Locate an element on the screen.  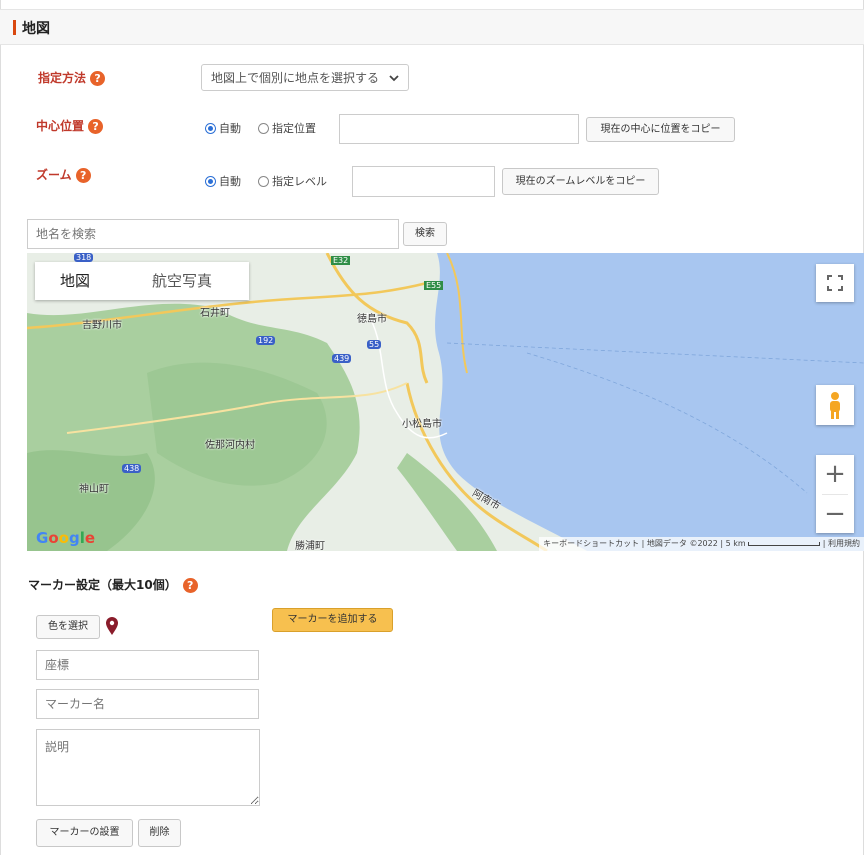
terms-link: 利用規約 is located at coordinates (844, 543).